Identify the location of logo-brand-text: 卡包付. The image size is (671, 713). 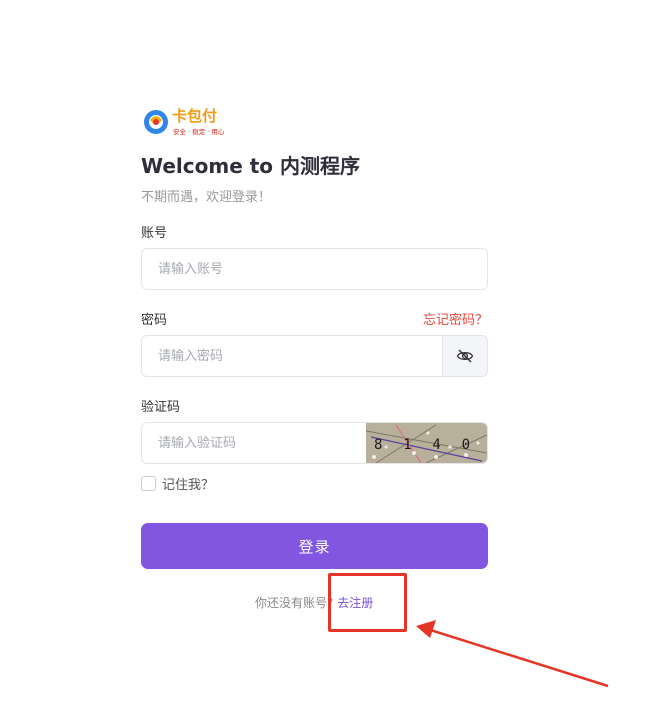
(194, 116).